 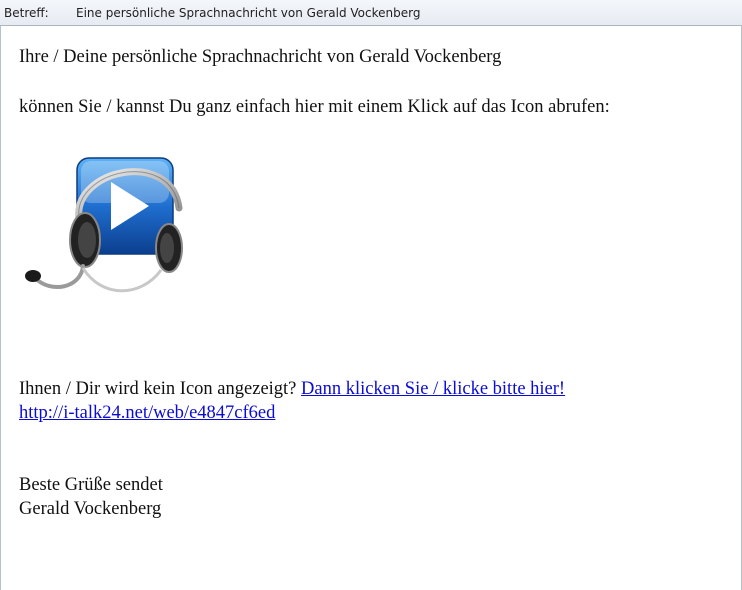 I want to click on url-line: http://i-talk24.net/web/e4847cf6ed, so click(x=147, y=413).